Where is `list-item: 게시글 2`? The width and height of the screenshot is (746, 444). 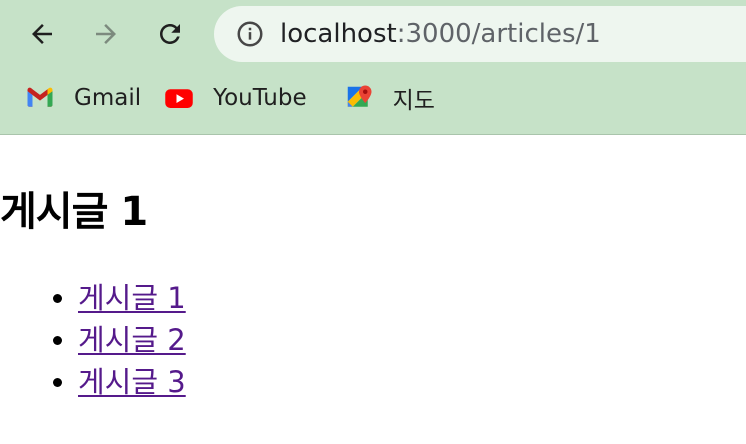 list-item: 게시글 2 is located at coordinates (132, 340).